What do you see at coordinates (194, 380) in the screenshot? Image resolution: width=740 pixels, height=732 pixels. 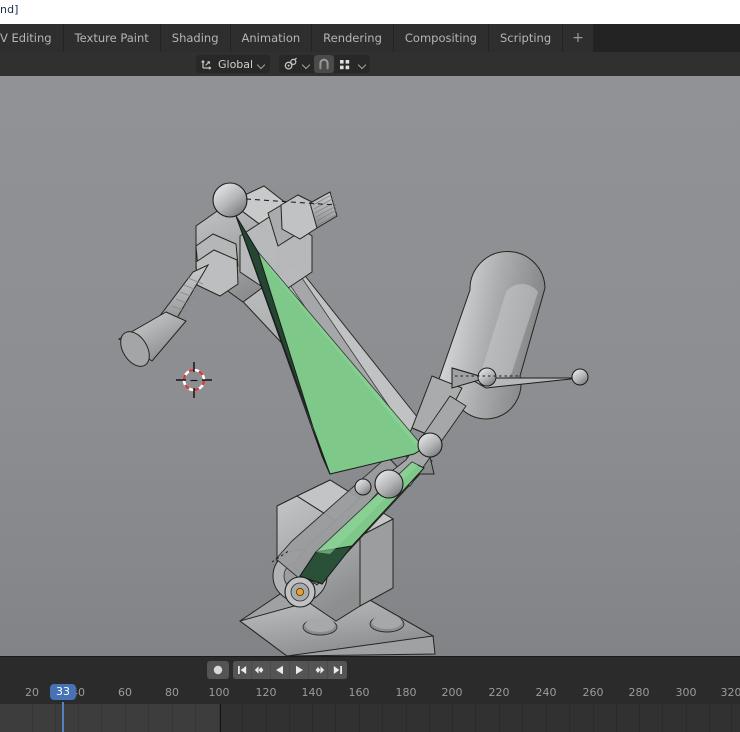 I see `3d-cursor` at bounding box center [194, 380].